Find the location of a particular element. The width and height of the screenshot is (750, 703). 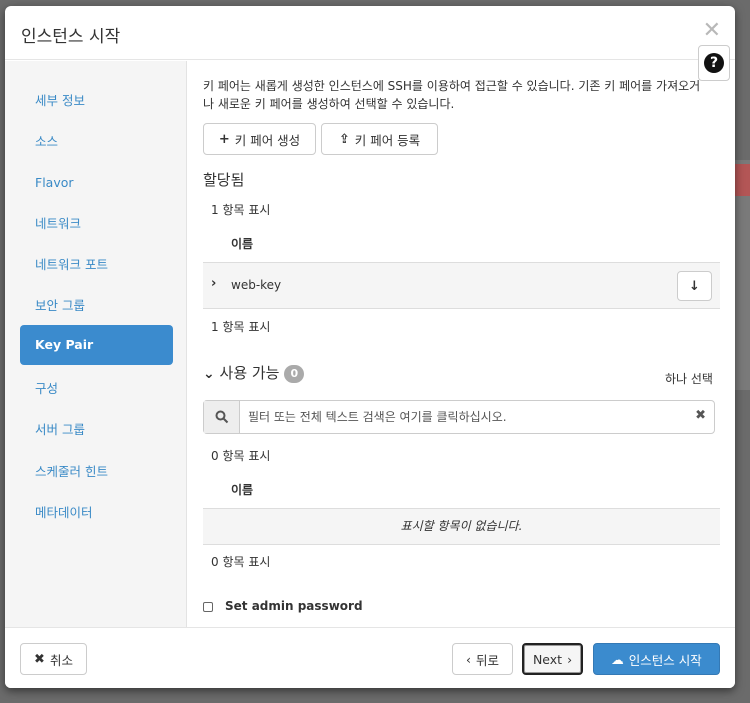

next-button: Next › is located at coordinates (552, 659).